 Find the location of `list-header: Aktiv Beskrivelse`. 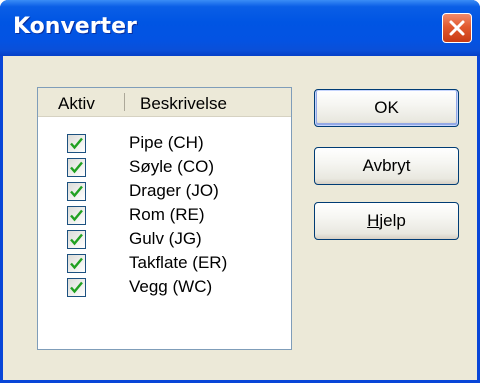

list-header: Aktiv Beskrivelse is located at coordinates (164, 102).